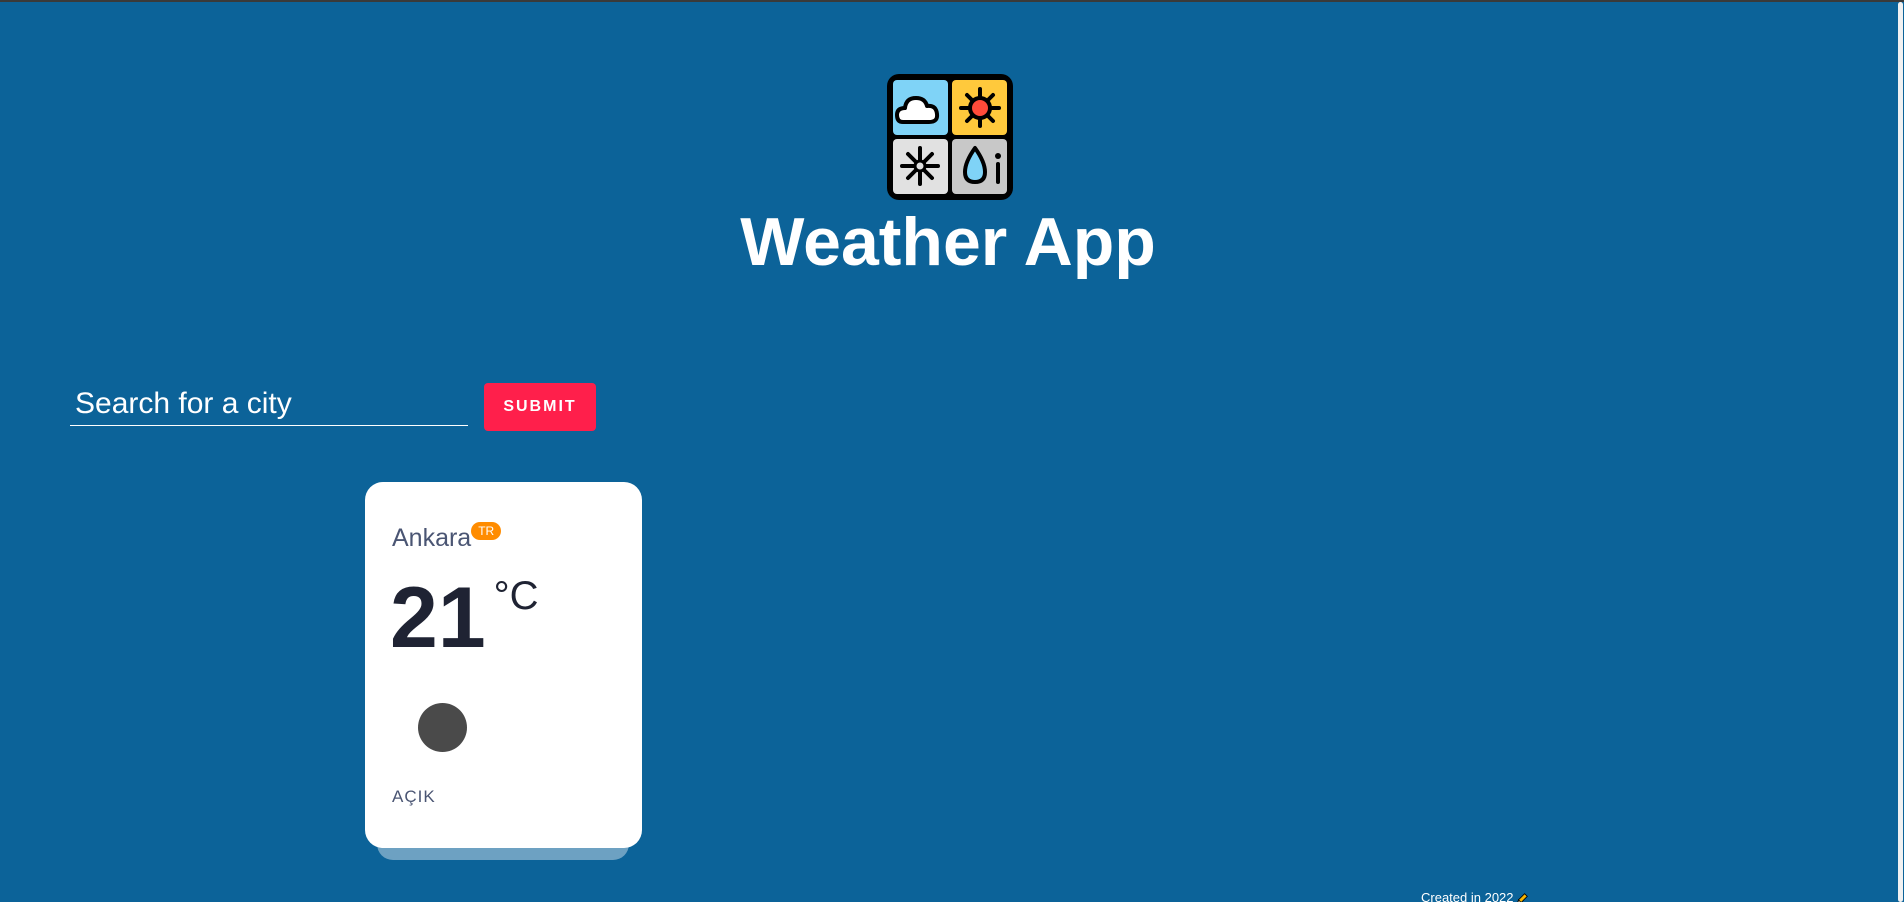 The width and height of the screenshot is (1904, 902). I want to click on weather-description: AÇIK, so click(414, 796).